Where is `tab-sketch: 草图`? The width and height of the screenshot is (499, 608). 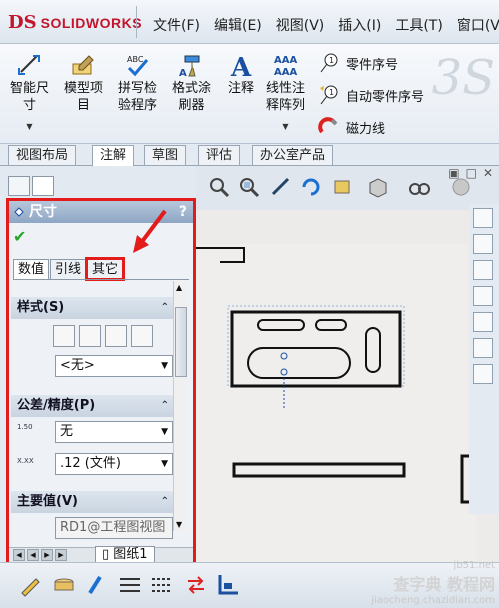 tab-sketch: 草图 is located at coordinates (165, 155).